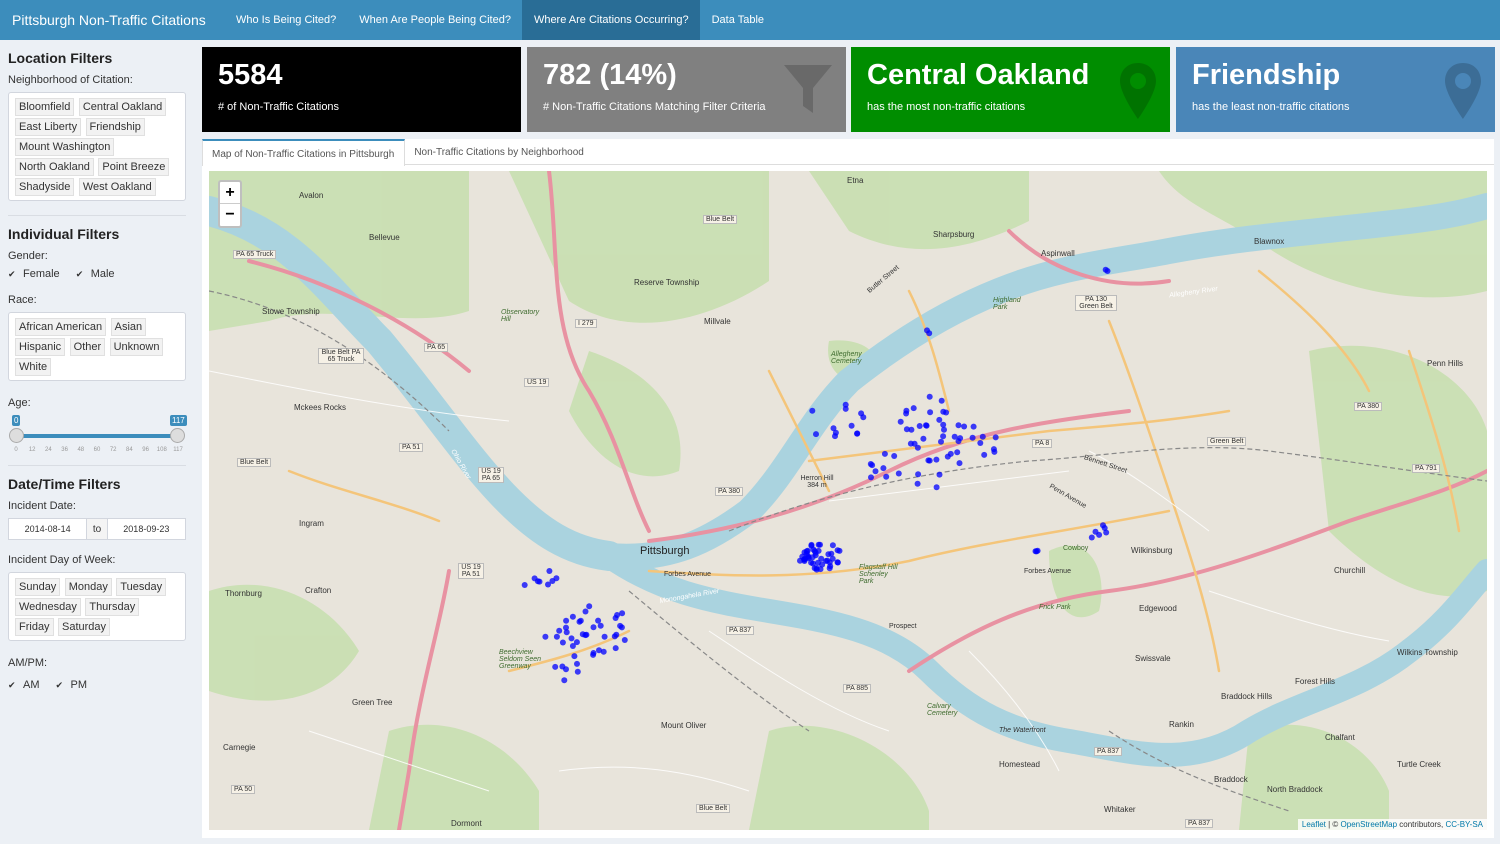  What do you see at coordinates (285, 20) in the screenshot?
I see `tab-who: Who Is Being Cited?` at bounding box center [285, 20].